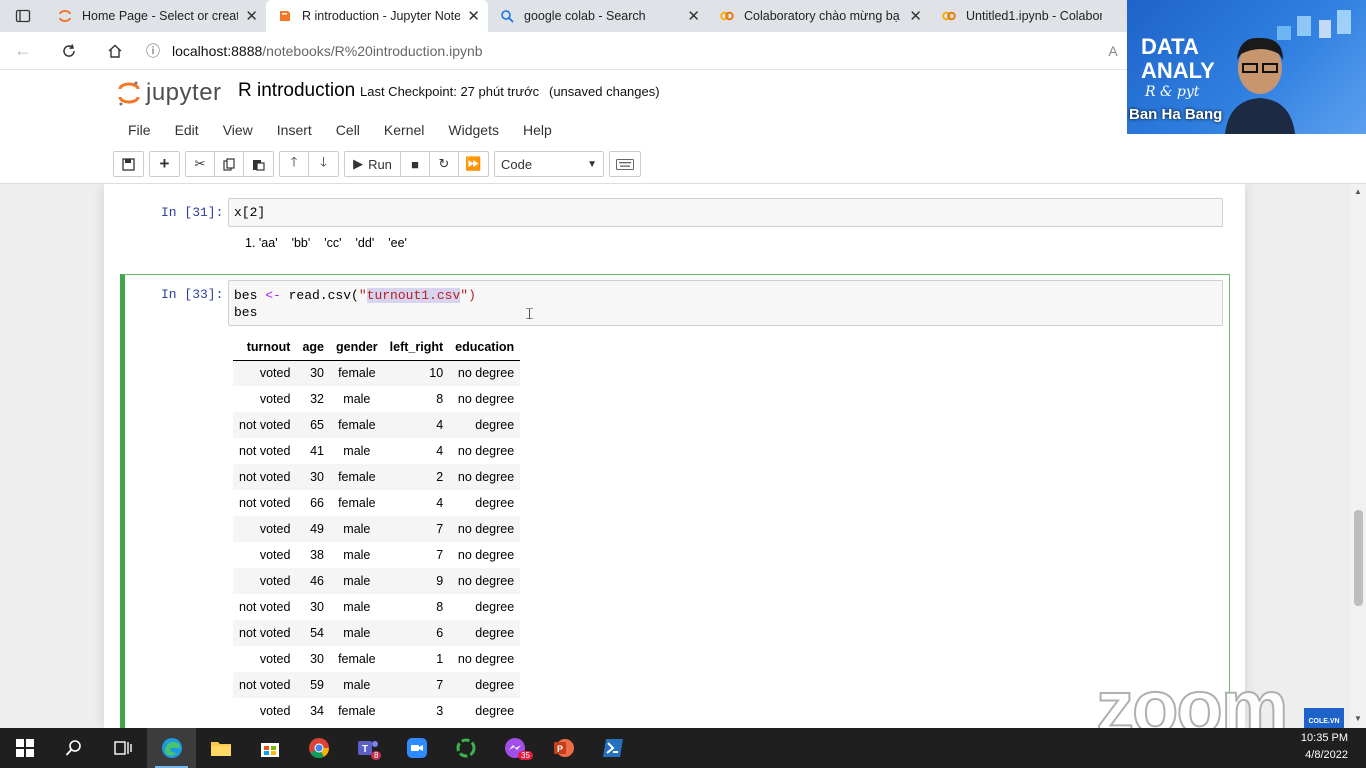 The width and height of the screenshot is (1366, 768). What do you see at coordinates (1358, 191) in the screenshot?
I see `scroll-up-icon: ▲` at bounding box center [1358, 191].